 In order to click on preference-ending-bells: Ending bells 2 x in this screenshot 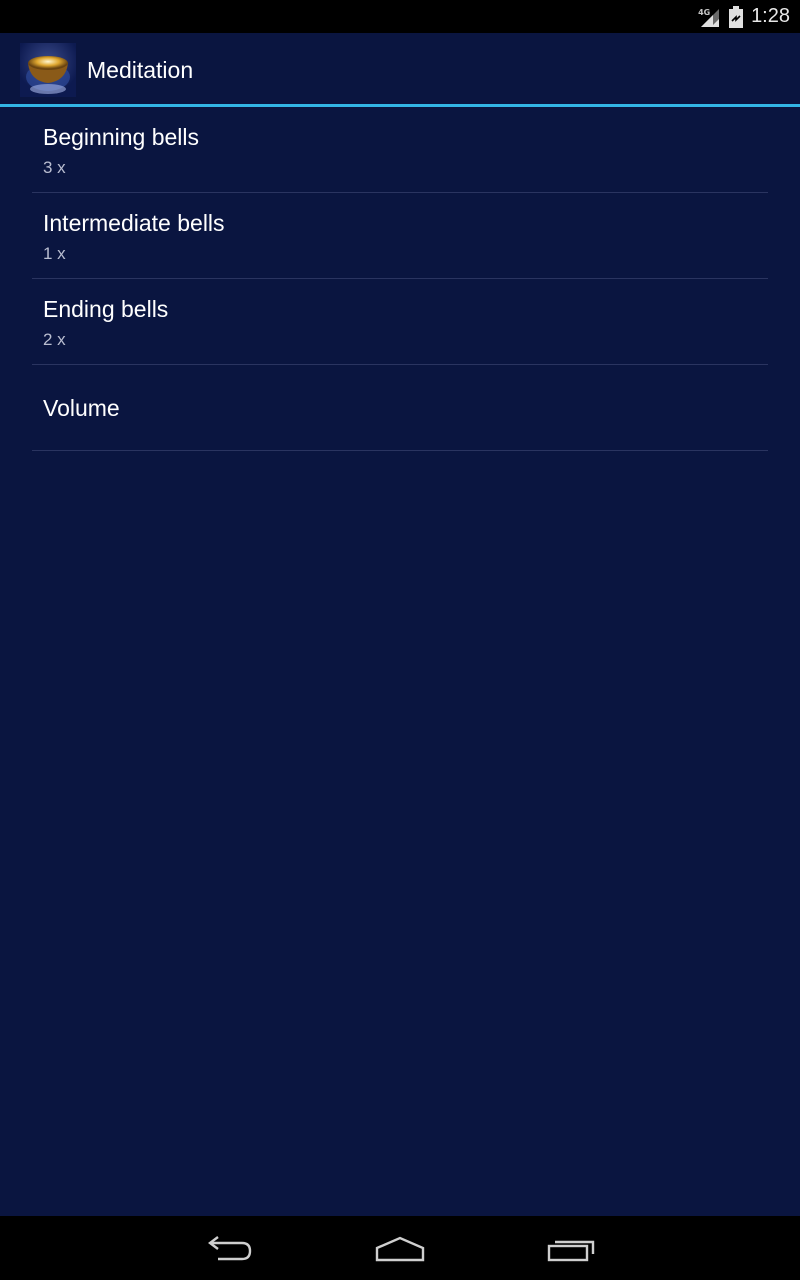, I will do `click(400, 322)`.